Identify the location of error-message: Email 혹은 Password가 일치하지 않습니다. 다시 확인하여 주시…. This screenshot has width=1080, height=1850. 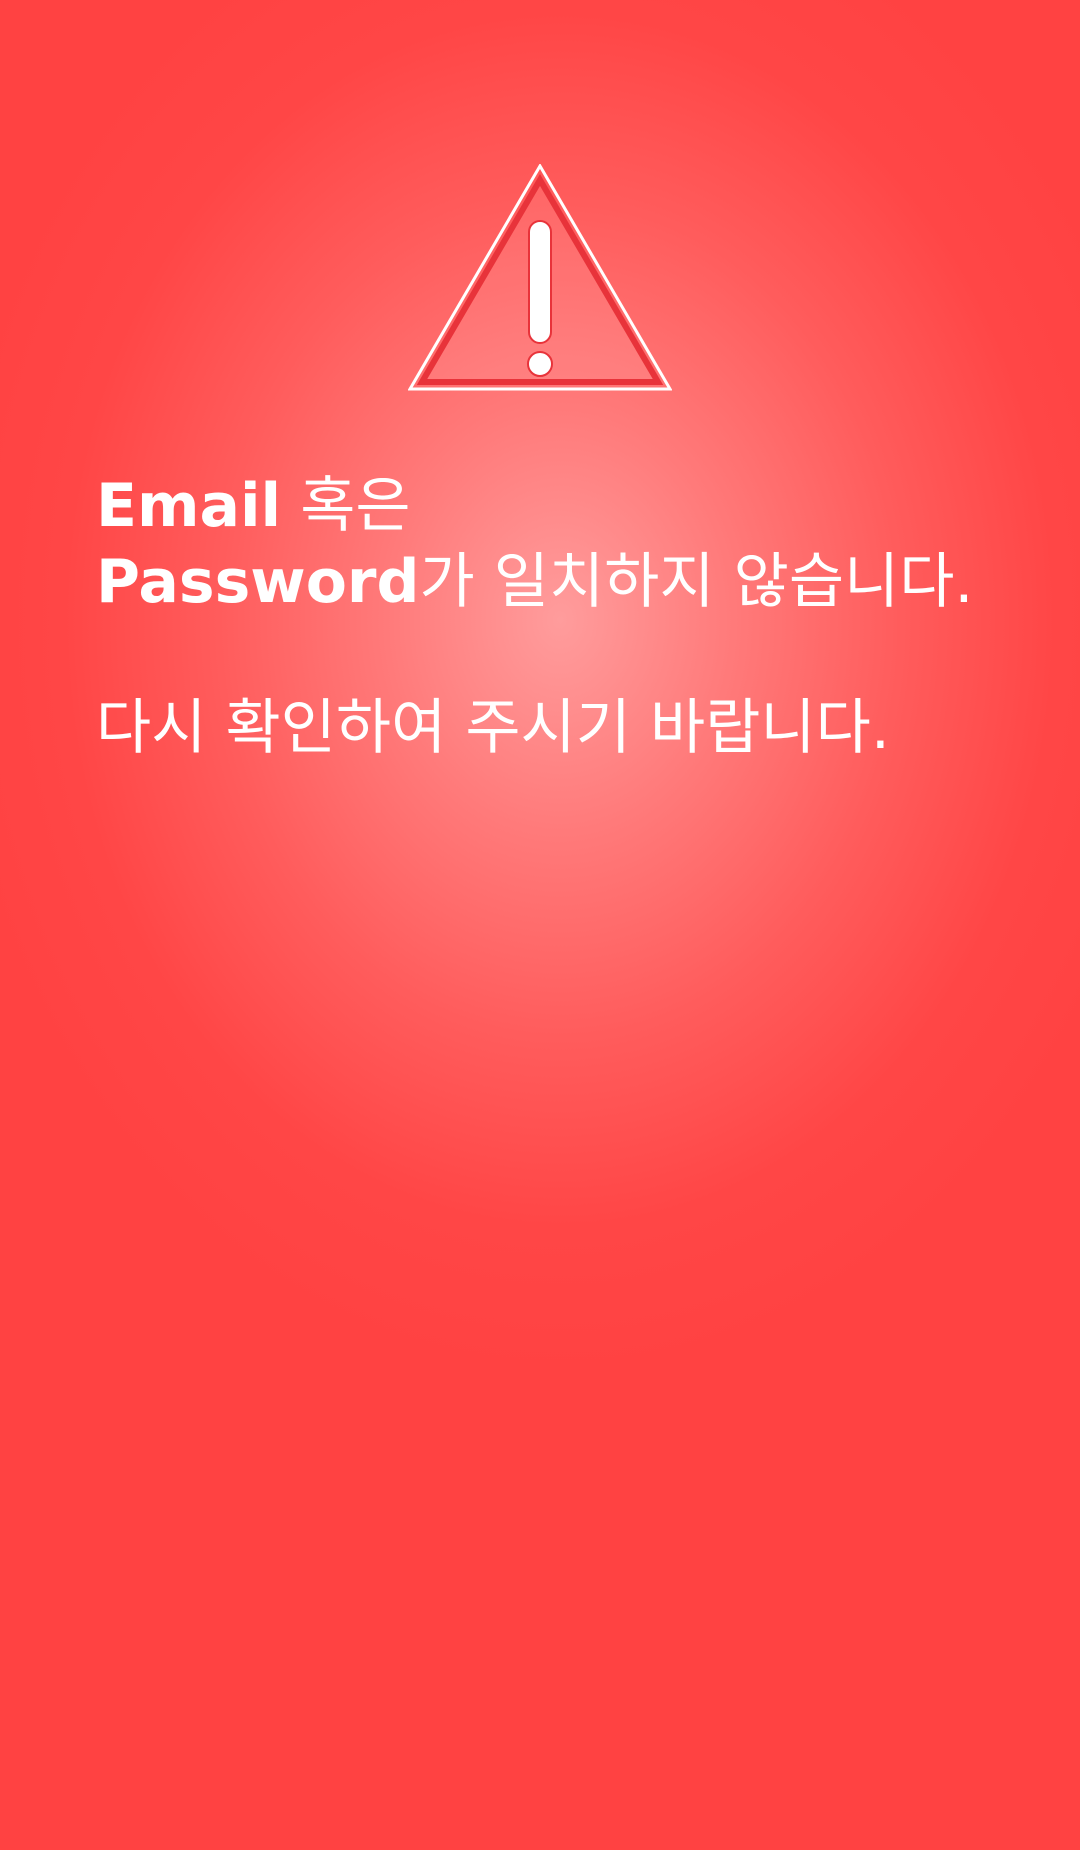
(546, 617).